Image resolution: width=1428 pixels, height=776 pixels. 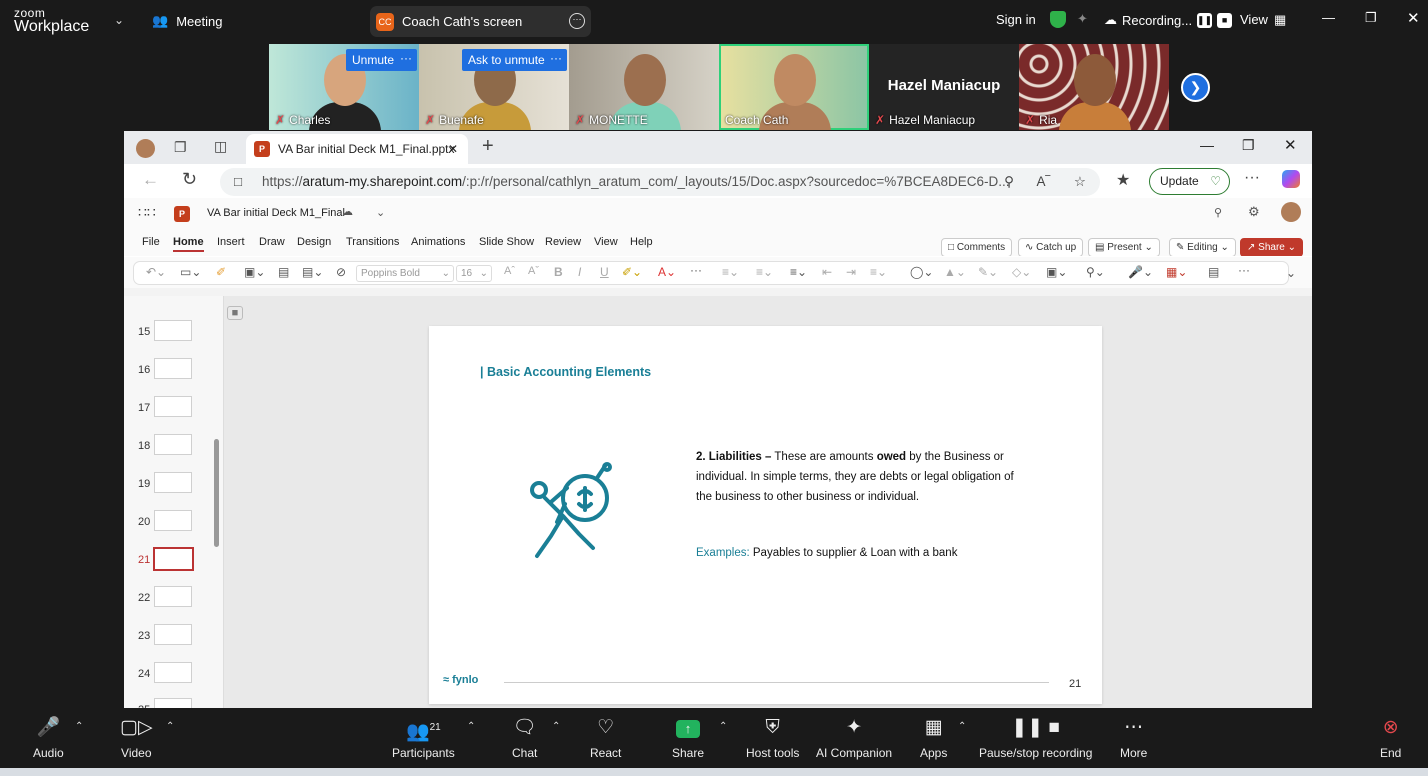 What do you see at coordinates (851, 272) in the screenshot?
I see `indent-more-icon: ⇥` at bounding box center [851, 272].